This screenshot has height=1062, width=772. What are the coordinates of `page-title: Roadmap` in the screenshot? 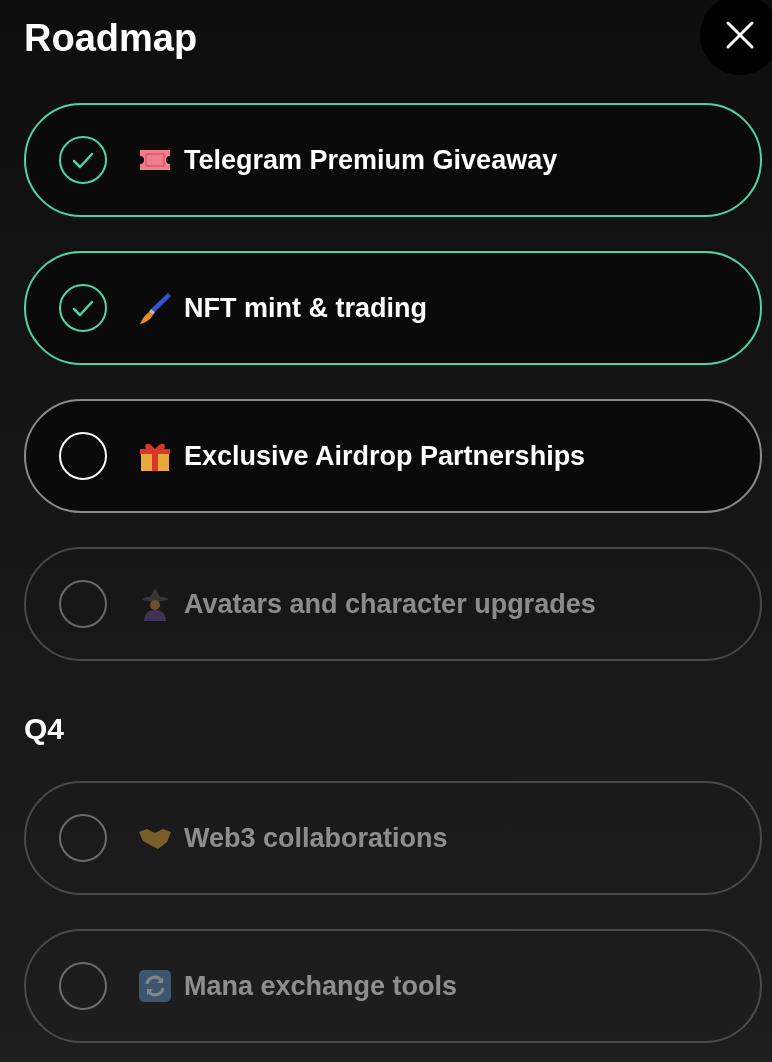 It's located at (111, 38).